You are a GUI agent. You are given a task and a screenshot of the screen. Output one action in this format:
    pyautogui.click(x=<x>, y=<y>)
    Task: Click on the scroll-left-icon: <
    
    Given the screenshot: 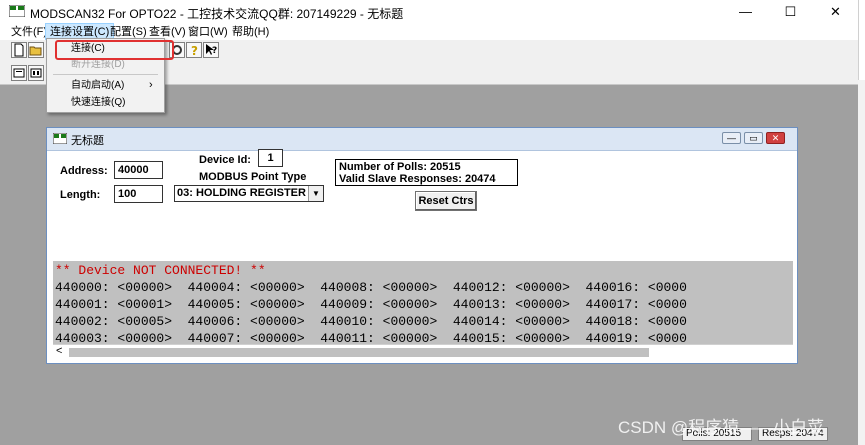 What is the action you would take?
    pyautogui.click(x=59, y=351)
    